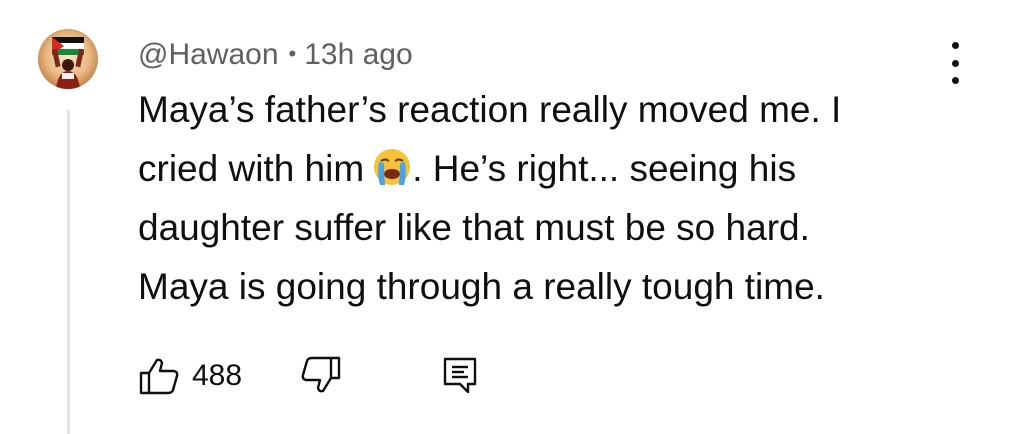  I want to click on like-count: 488, so click(217, 375).